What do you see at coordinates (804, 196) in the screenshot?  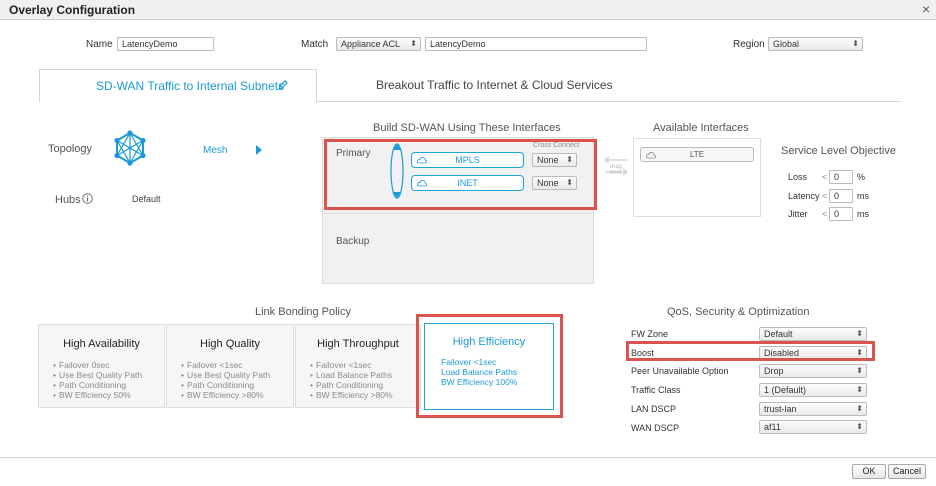 I see `slo-latency-label: Latency` at bounding box center [804, 196].